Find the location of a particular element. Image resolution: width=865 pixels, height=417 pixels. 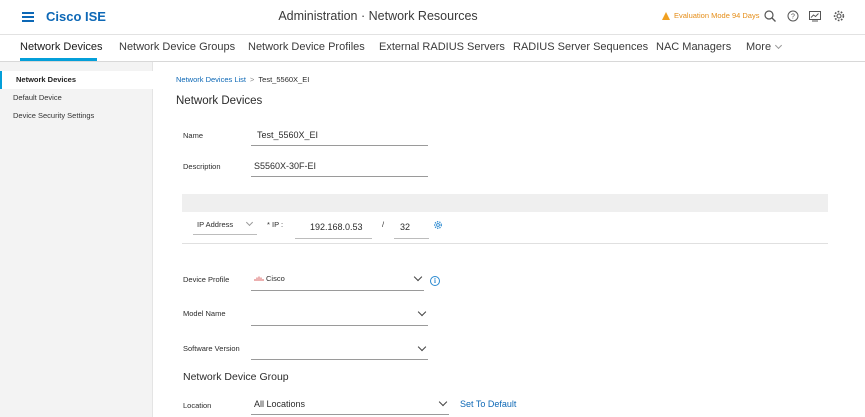

settings-icon is located at coordinates (839, 16).